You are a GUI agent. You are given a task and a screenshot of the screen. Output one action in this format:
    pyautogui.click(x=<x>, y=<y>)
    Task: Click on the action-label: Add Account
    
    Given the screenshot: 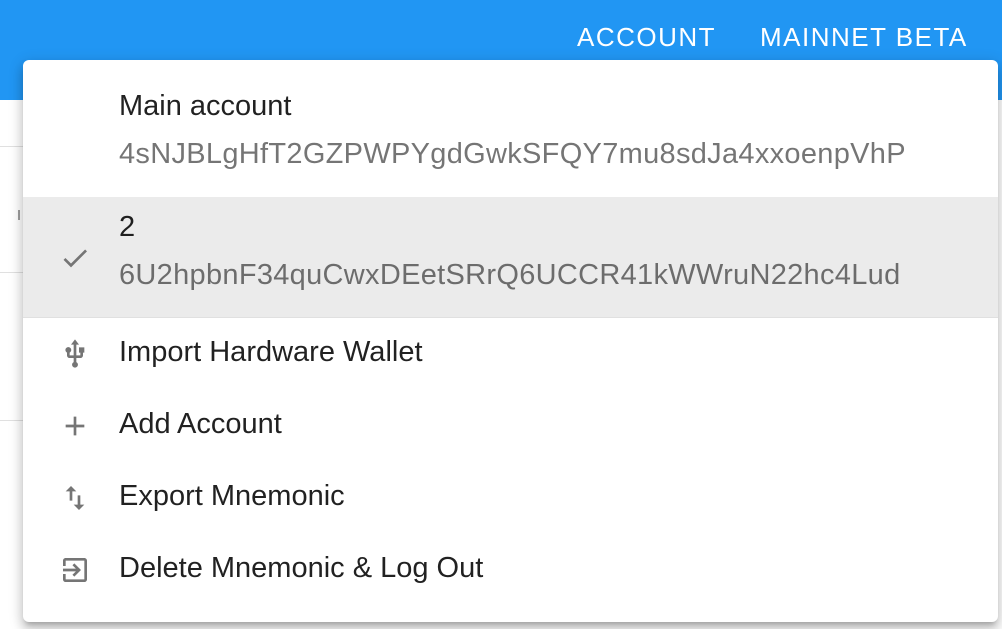 What is the action you would take?
    pyautogui.click(x=200, y=424)
    